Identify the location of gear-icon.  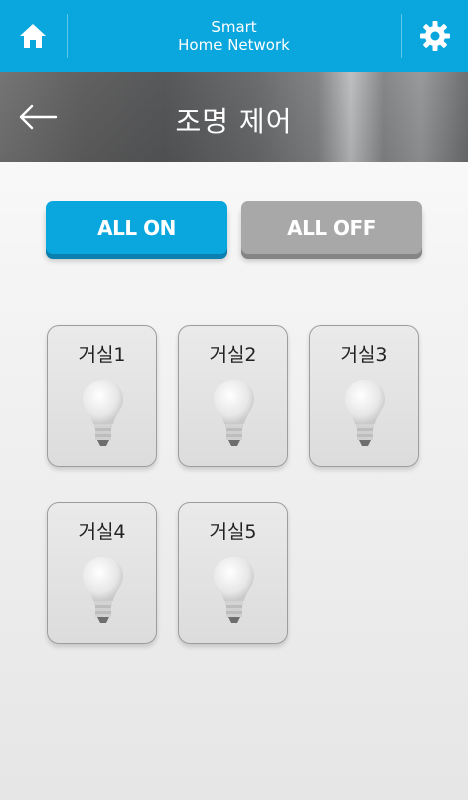
(435, 36).